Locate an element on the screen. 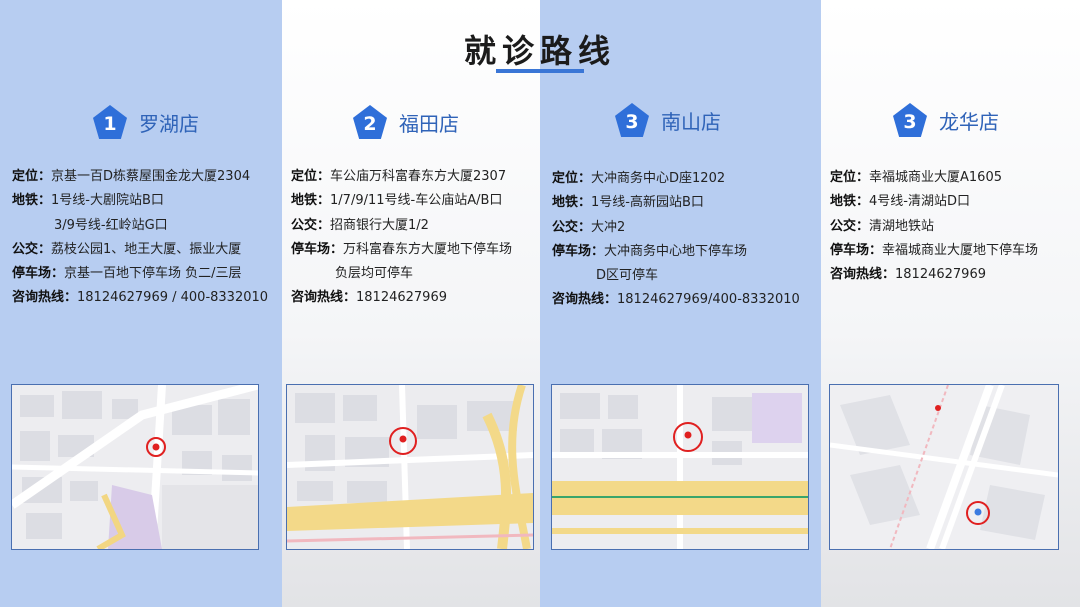  info-locate-row: 定位：幸福城商业大厦A1605 is located at coordinates (916, 177).